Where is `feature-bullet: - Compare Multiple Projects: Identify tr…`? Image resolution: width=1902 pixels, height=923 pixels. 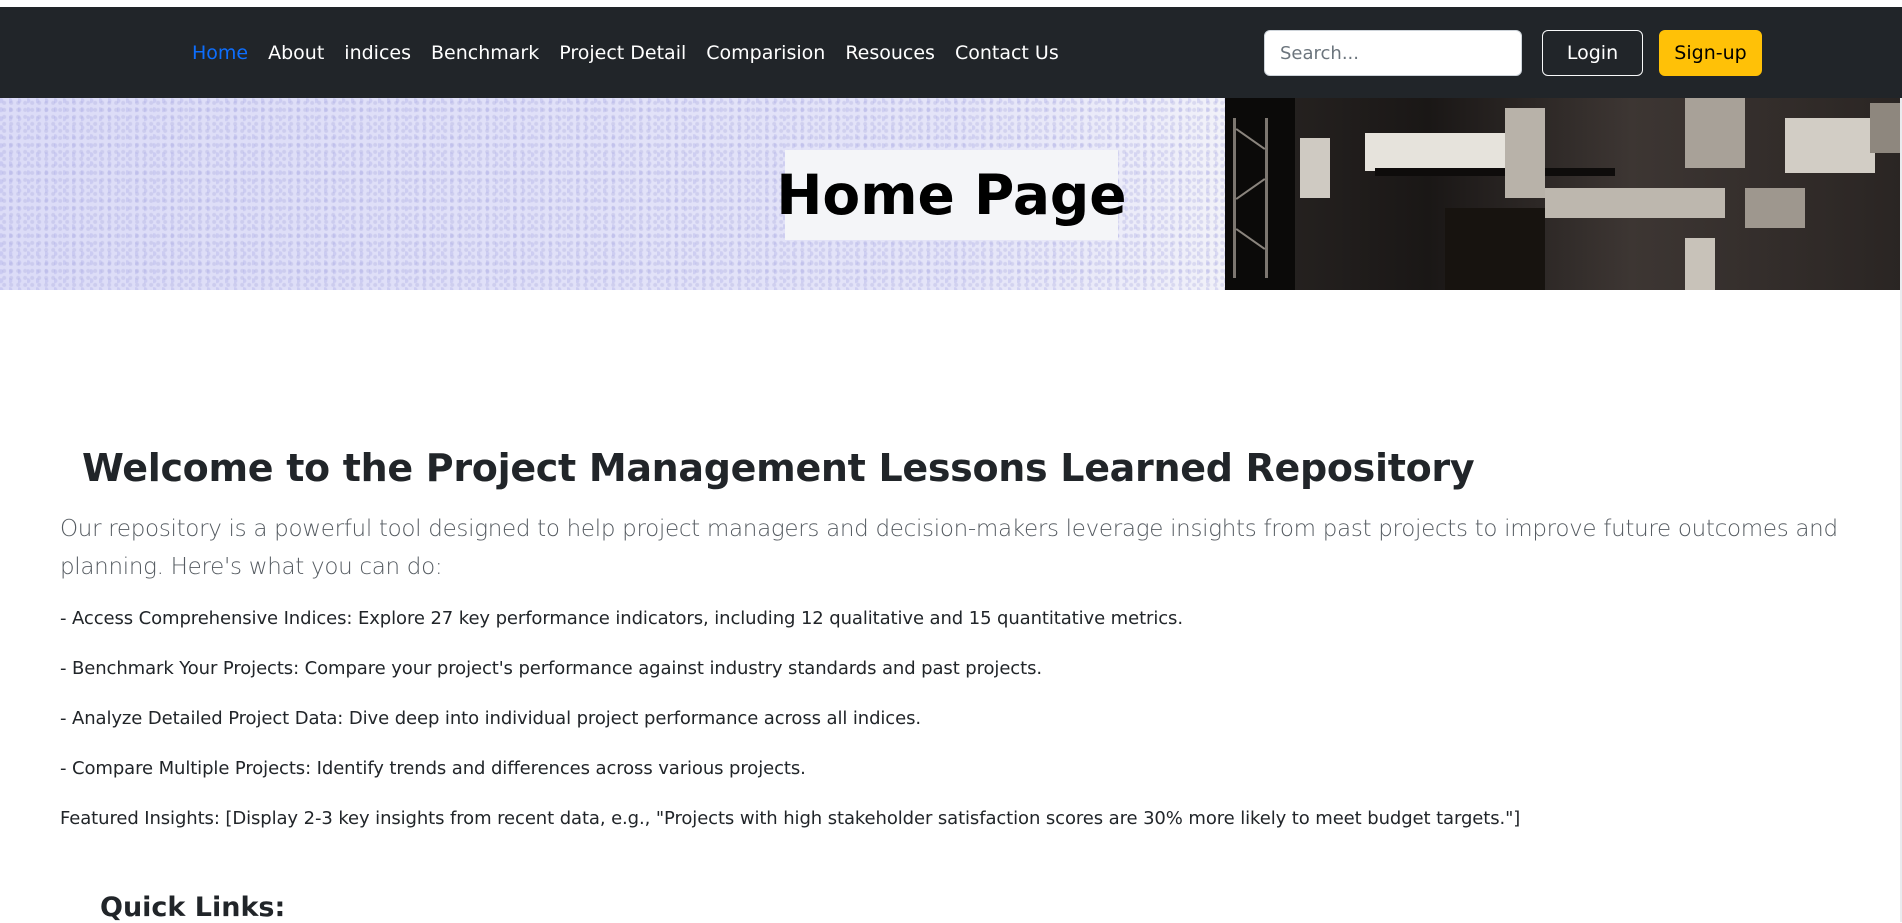
feature-bullet: - Compare Multiple Projects: Identify tr… is located at coordinates (433, 768).